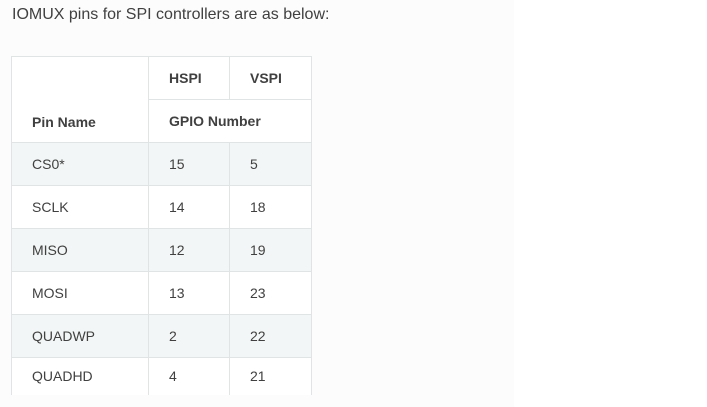 The image size is (707, 407). What do you see at coordinates (80, 250) in the screenshot?
I see `pin-cell: MISO` at bounding box center [80, 250].